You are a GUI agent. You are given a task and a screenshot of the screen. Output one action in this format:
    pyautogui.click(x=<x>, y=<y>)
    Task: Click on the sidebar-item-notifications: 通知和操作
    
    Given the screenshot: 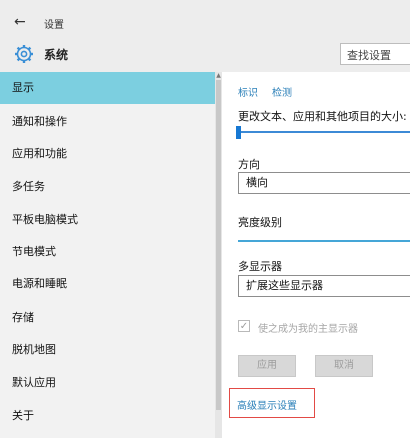 What is the action you would take?
    pyautogui.click(x=107, y=122)
    